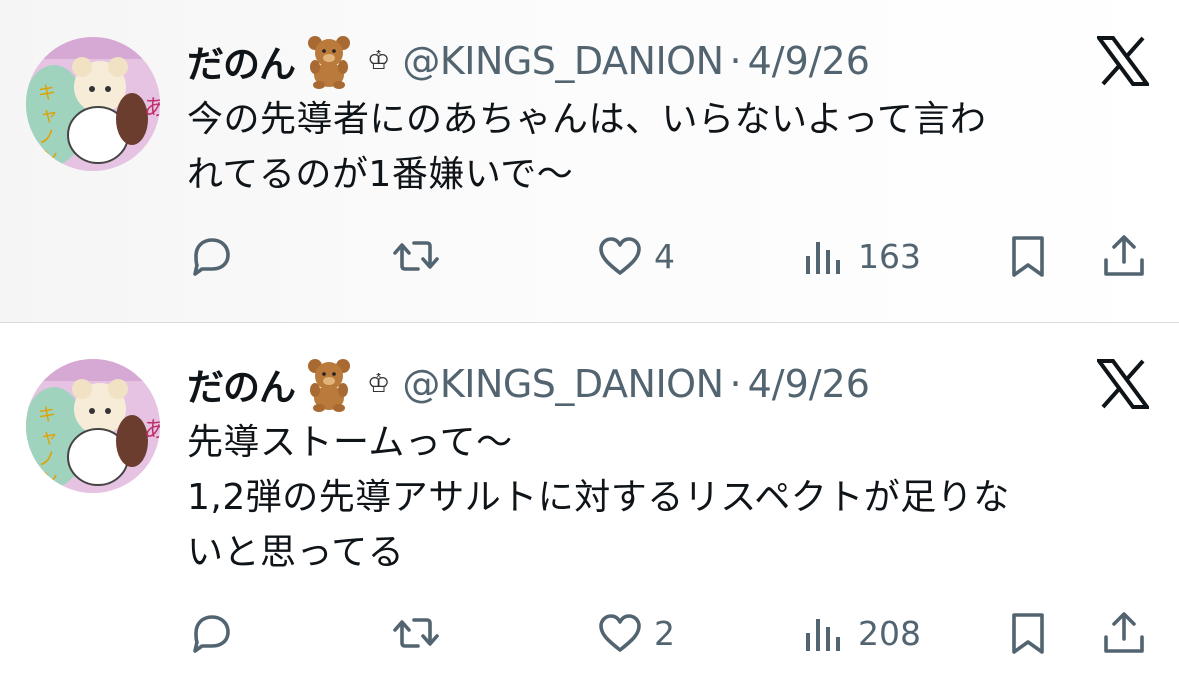 This screenshot has height=696, width=1179. What do you see at coordinates (589, 633) in the screenshot?
I see `action-bar: 2 208` at bounding box center [589, 633].